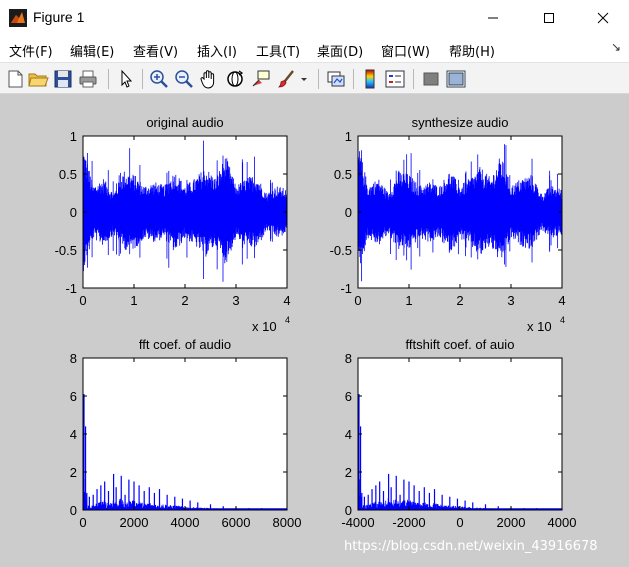  Describe the element at coordinates (59, 17) in the screenshot. I see `window-title: Figure 1` at that location.